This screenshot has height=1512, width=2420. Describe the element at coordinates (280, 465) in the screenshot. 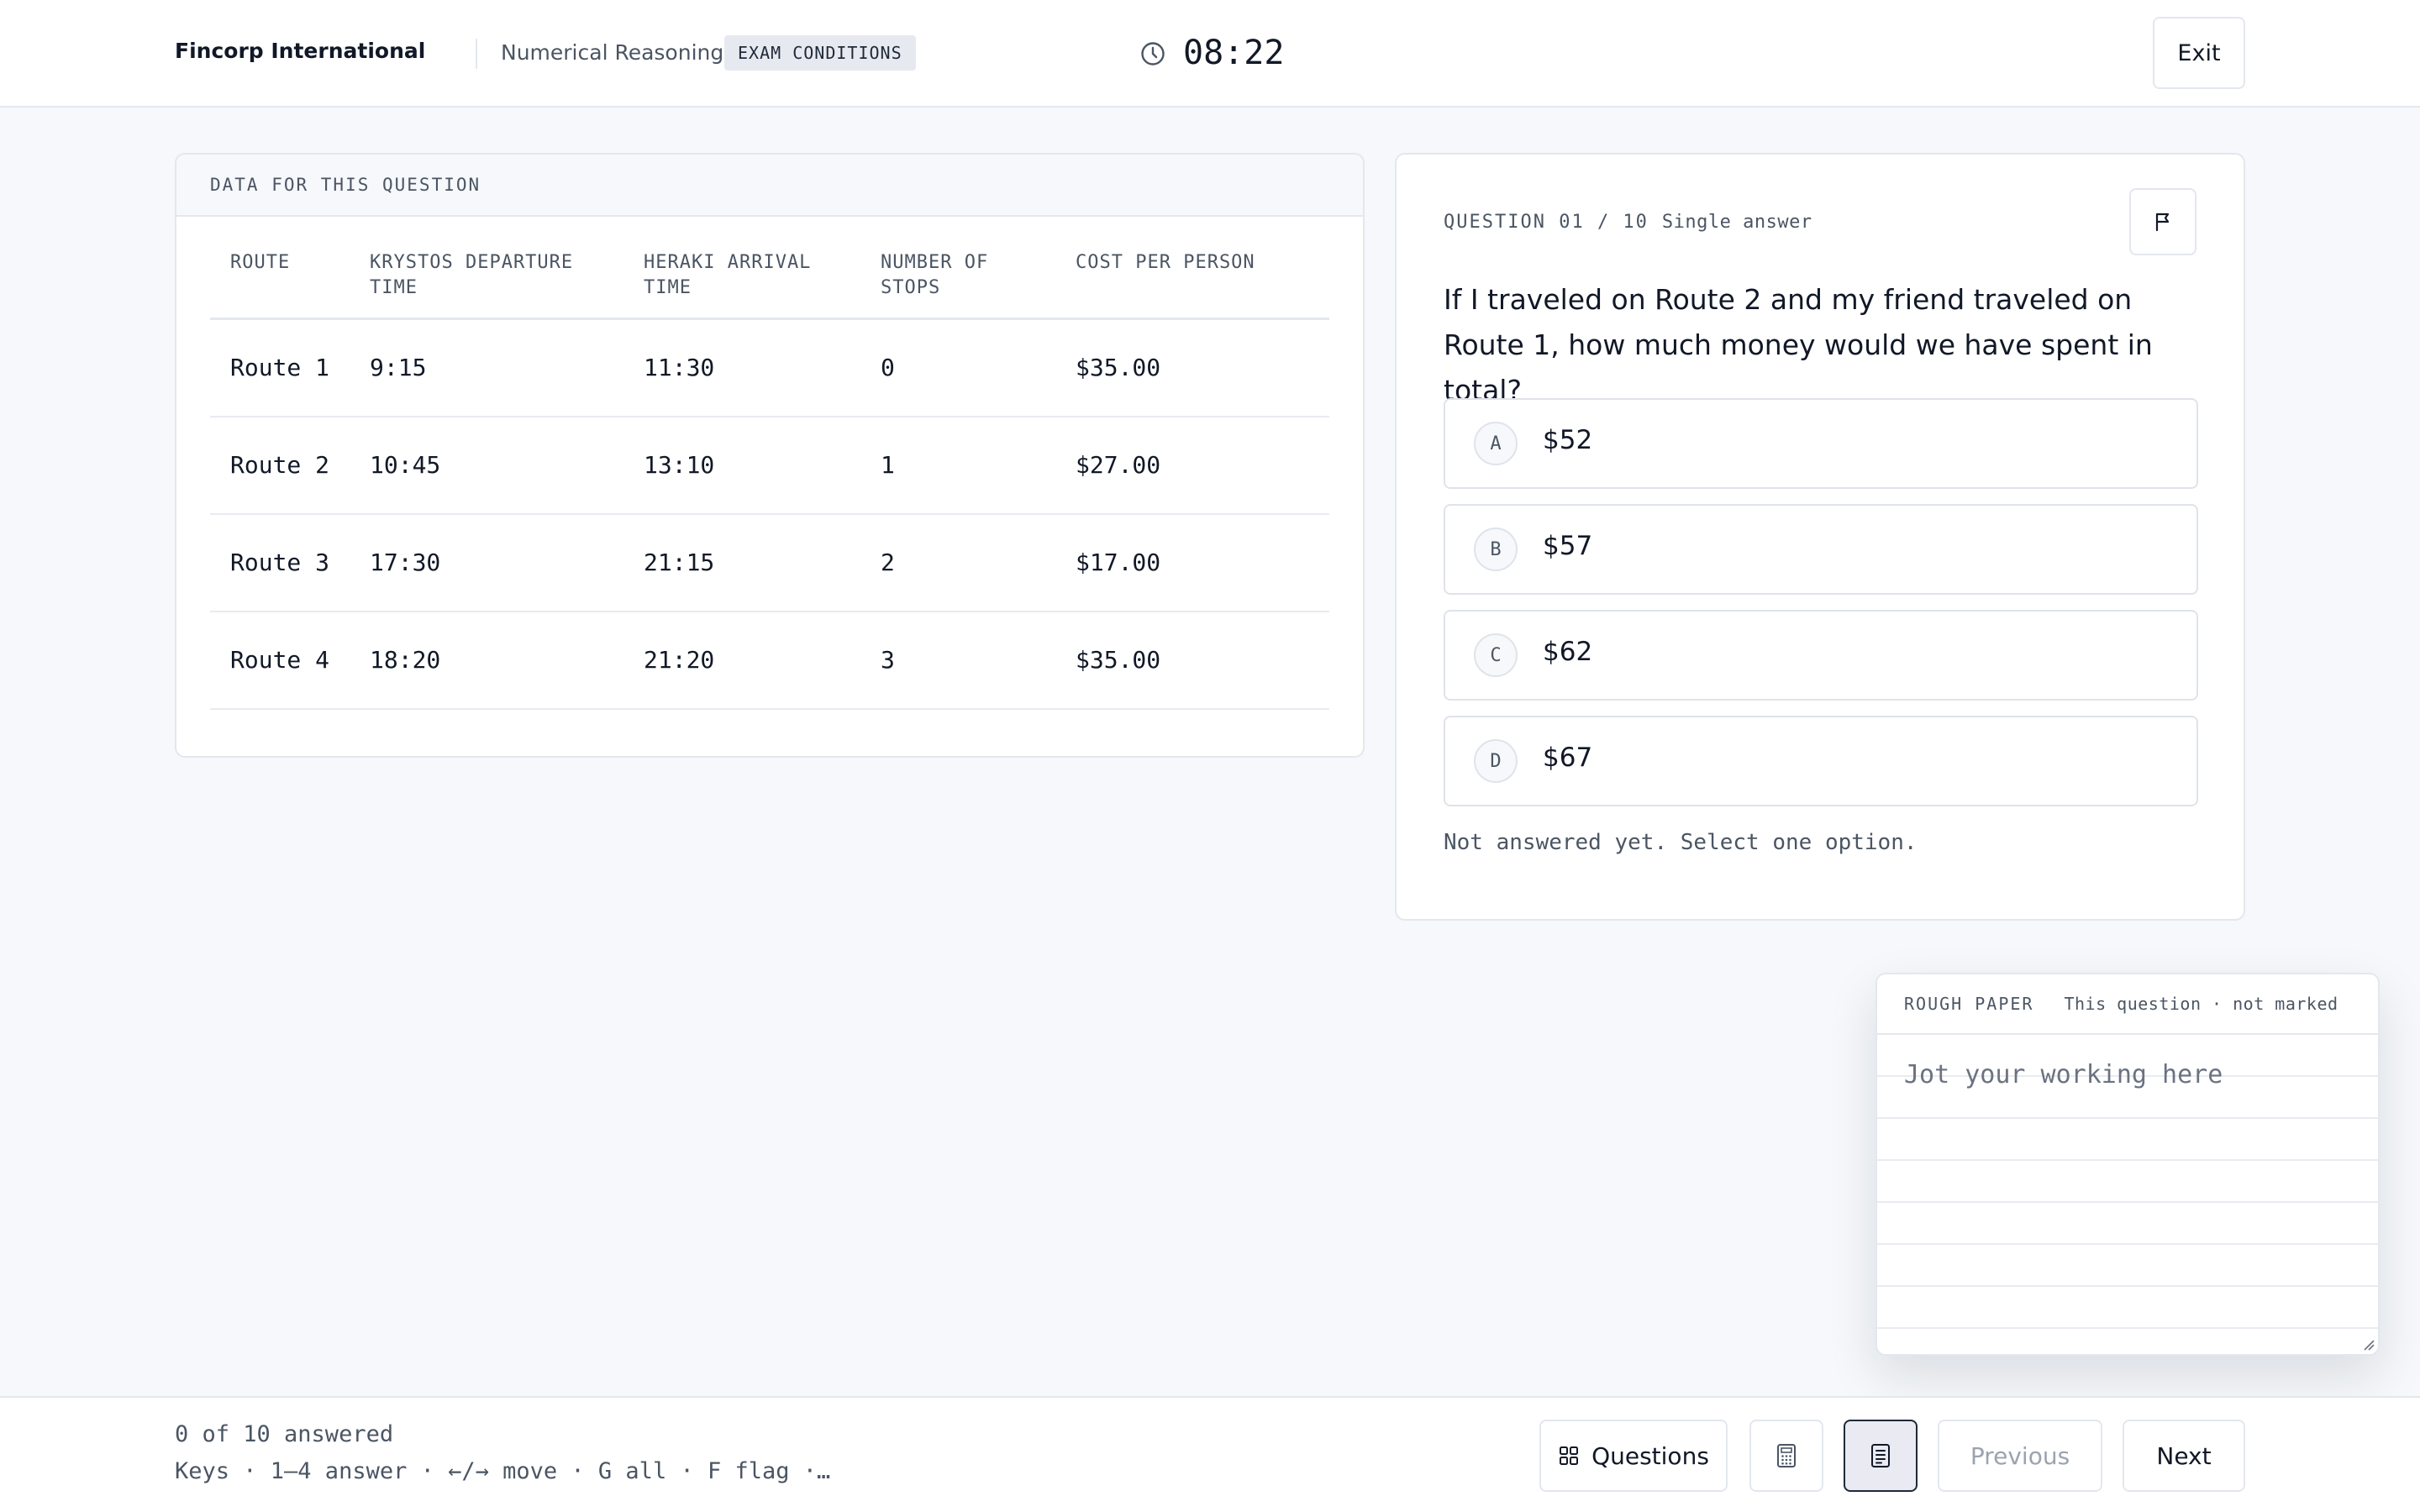

I see `table-cell: Route 2` at that location.